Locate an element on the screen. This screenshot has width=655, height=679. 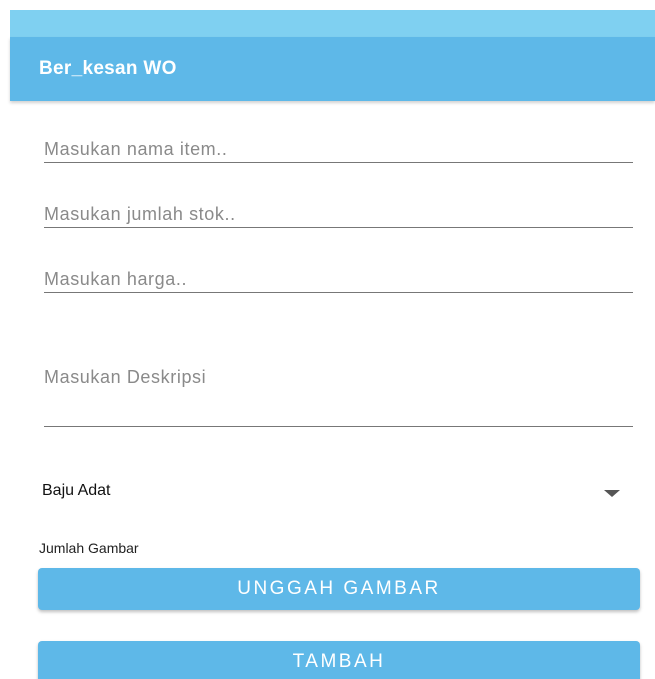
price-input is located at coordinates (338, 279).